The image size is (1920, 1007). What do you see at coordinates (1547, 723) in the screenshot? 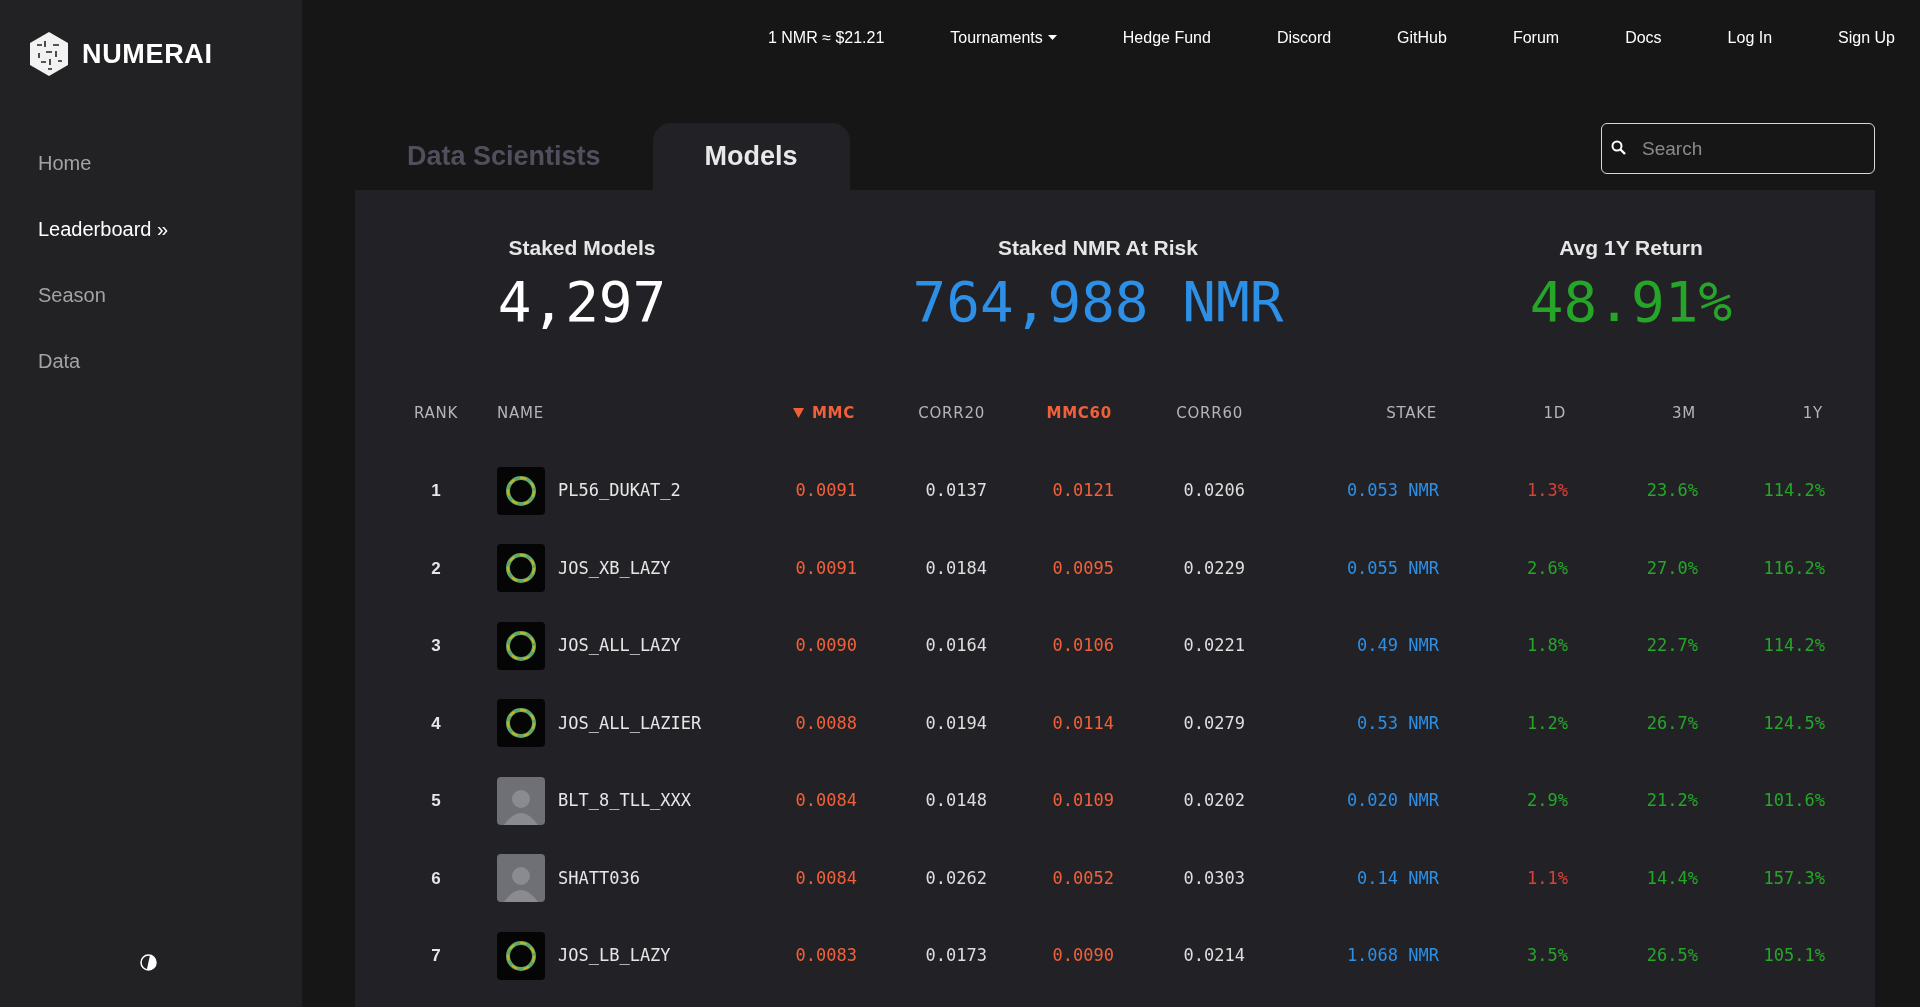
I see `percent-cell-text: 1.2%` at bounding box center [1547, 723].